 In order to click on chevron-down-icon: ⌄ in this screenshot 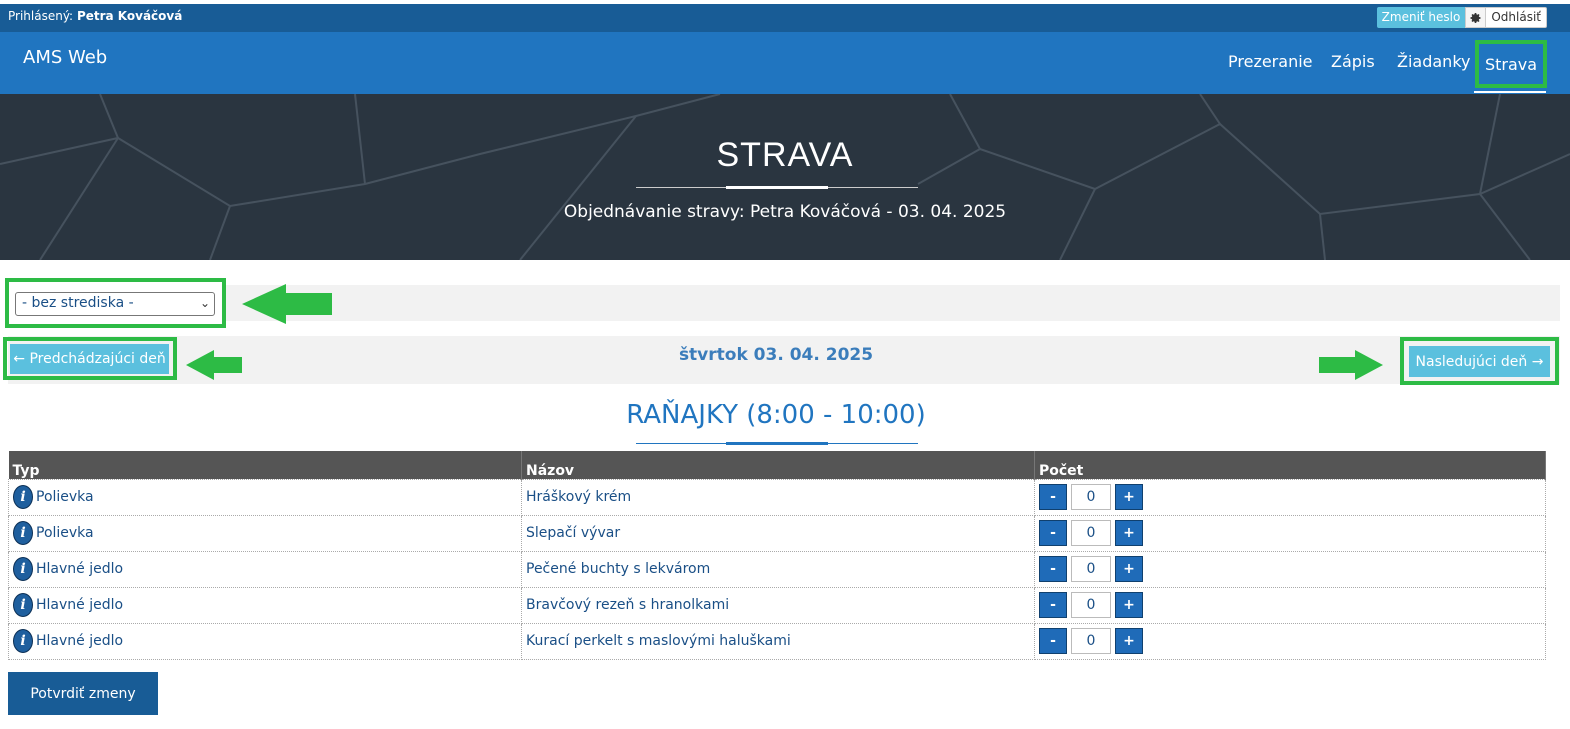, I will do `click(204, 303)`.